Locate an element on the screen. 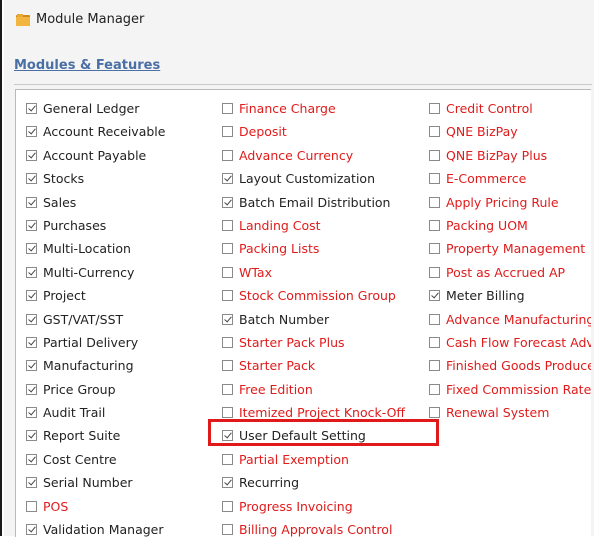  module-option: Sales is located at coordinates (95, 206).